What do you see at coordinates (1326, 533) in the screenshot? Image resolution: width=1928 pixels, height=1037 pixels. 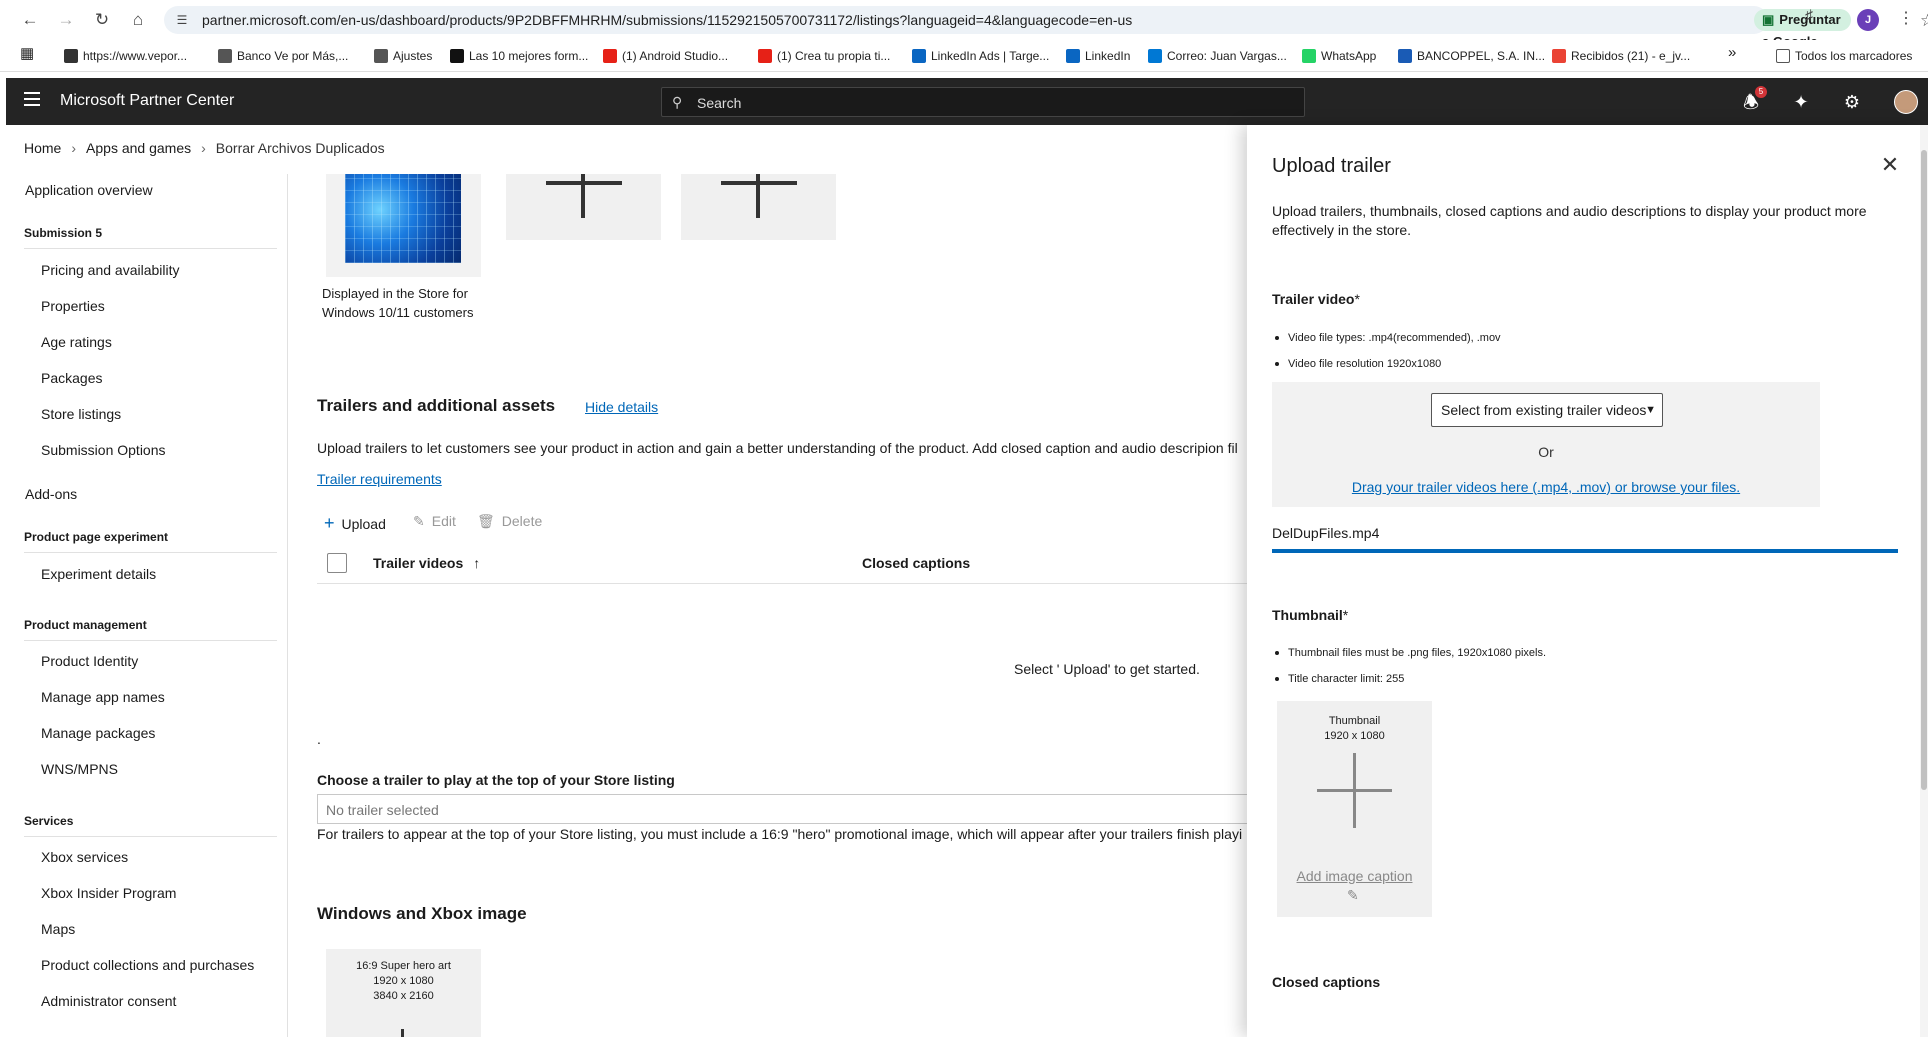 I see `uploaded-file-name: DelDupFiles.mp4` at bounding box center [1326, 533].